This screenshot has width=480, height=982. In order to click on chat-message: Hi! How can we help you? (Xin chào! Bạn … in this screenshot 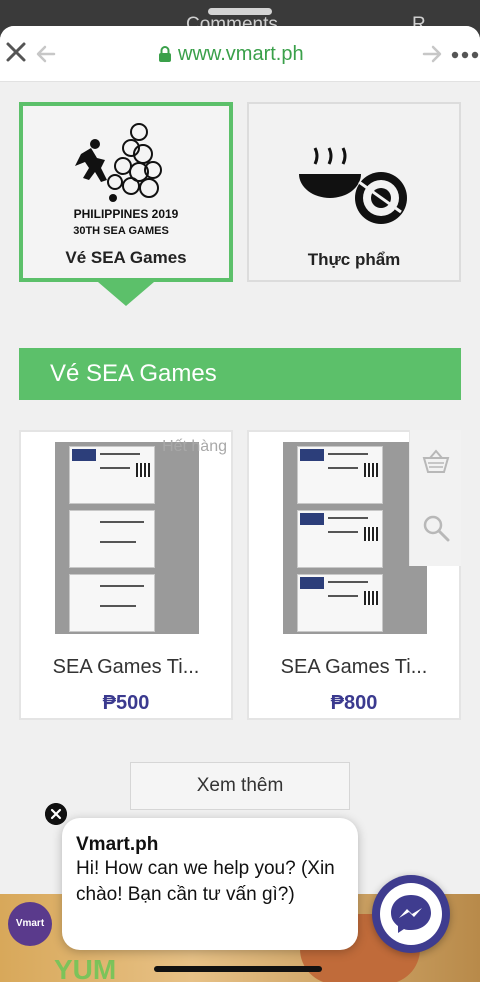, I will do `click(205, 881)`.